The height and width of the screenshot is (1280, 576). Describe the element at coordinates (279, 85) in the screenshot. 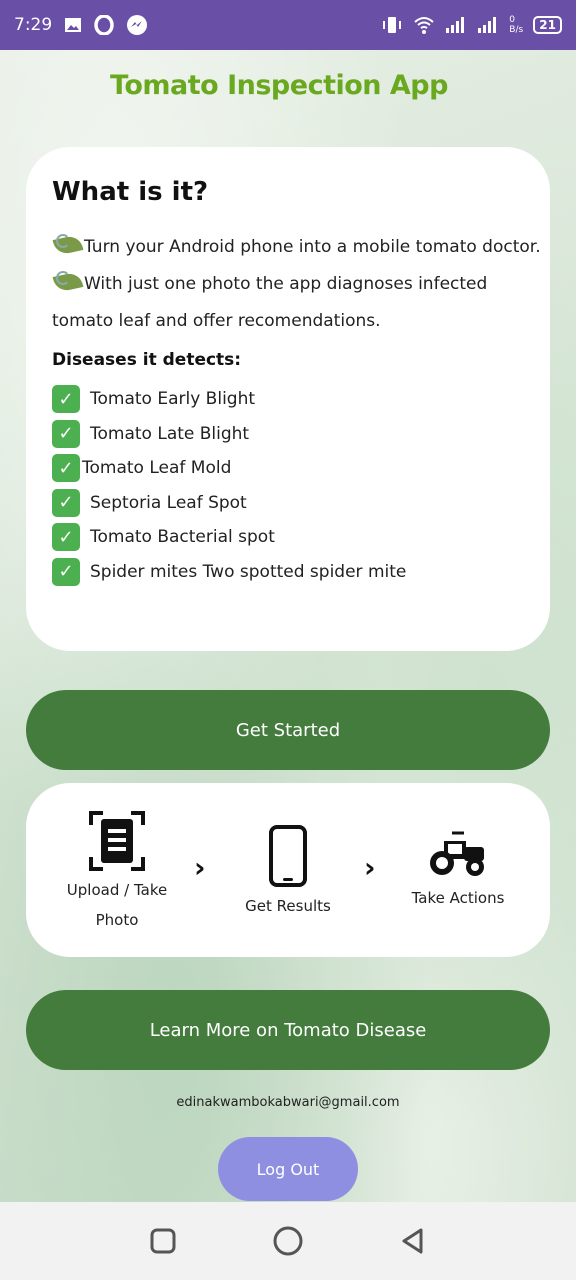

I see `app-title: Tomato Inspection App` at that location.